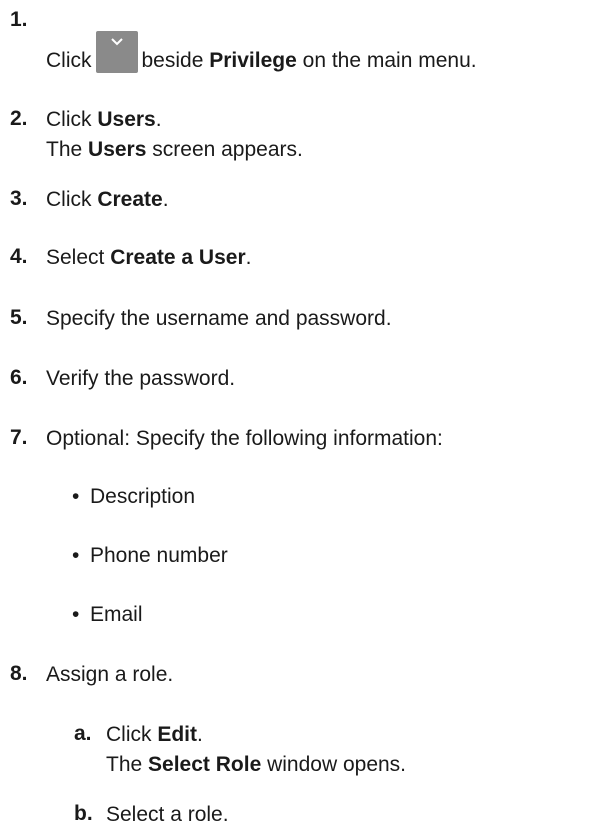 This screenshot has height=831, width=598. What do you see at coordinates (116, 52) in the screenshot?
I see `menu-expand-button` at bounding box center [116, 52].